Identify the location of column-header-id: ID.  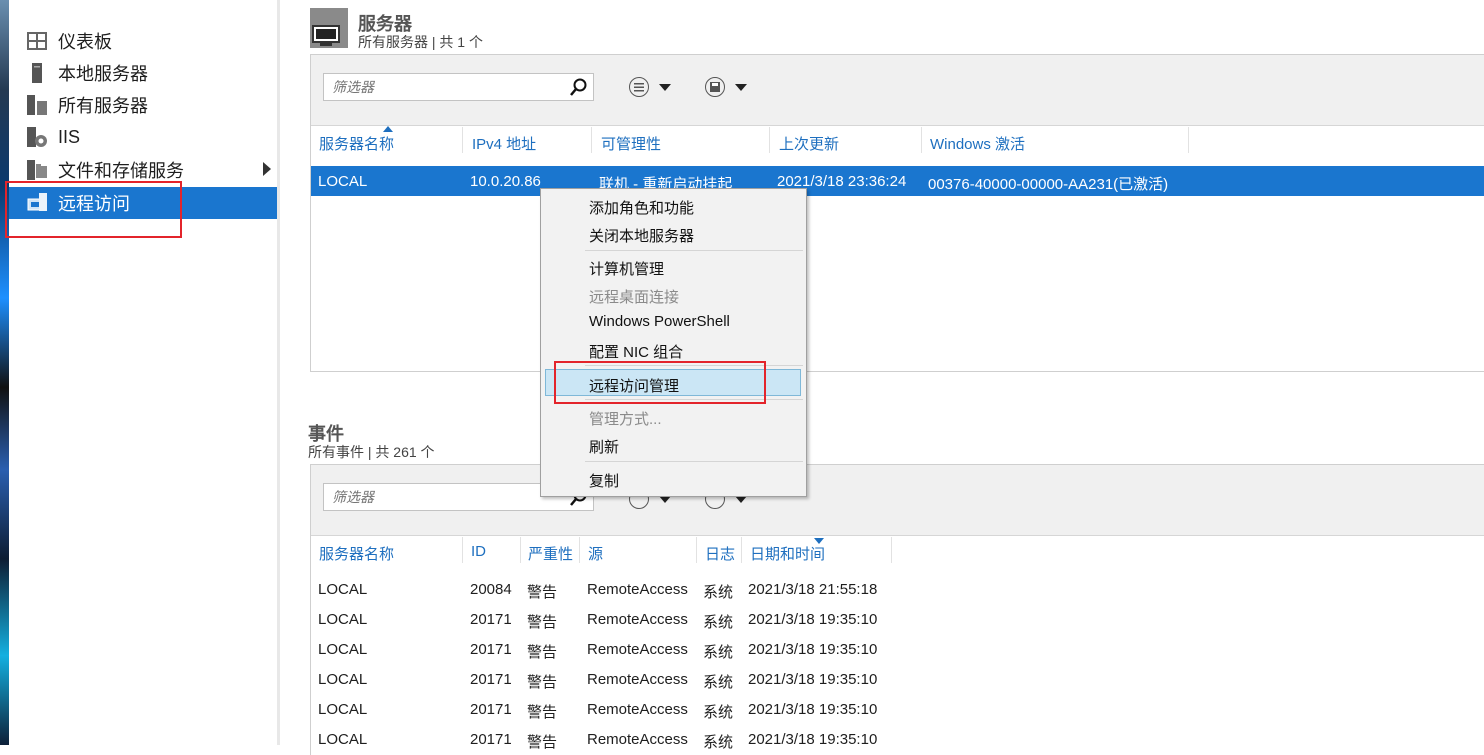
(478, 551).